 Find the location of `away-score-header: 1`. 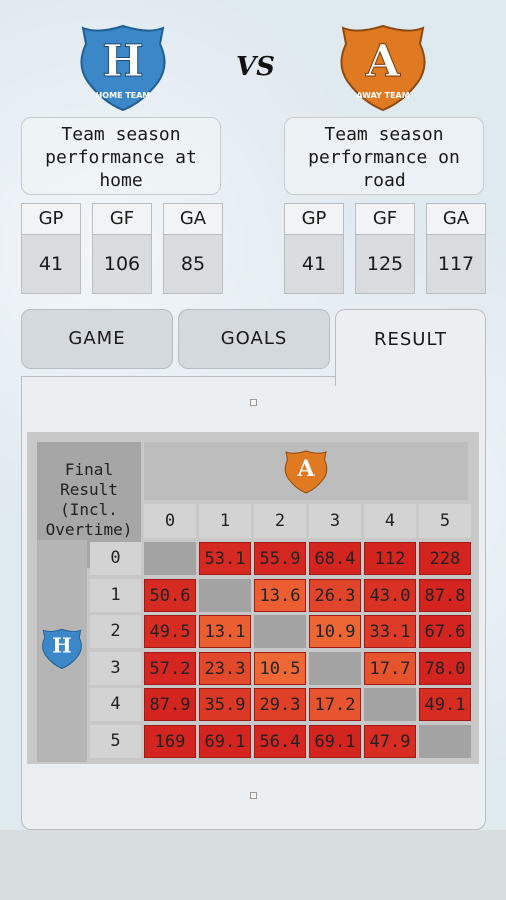

away-score-header: 1 is located at coordinates (225, 521).